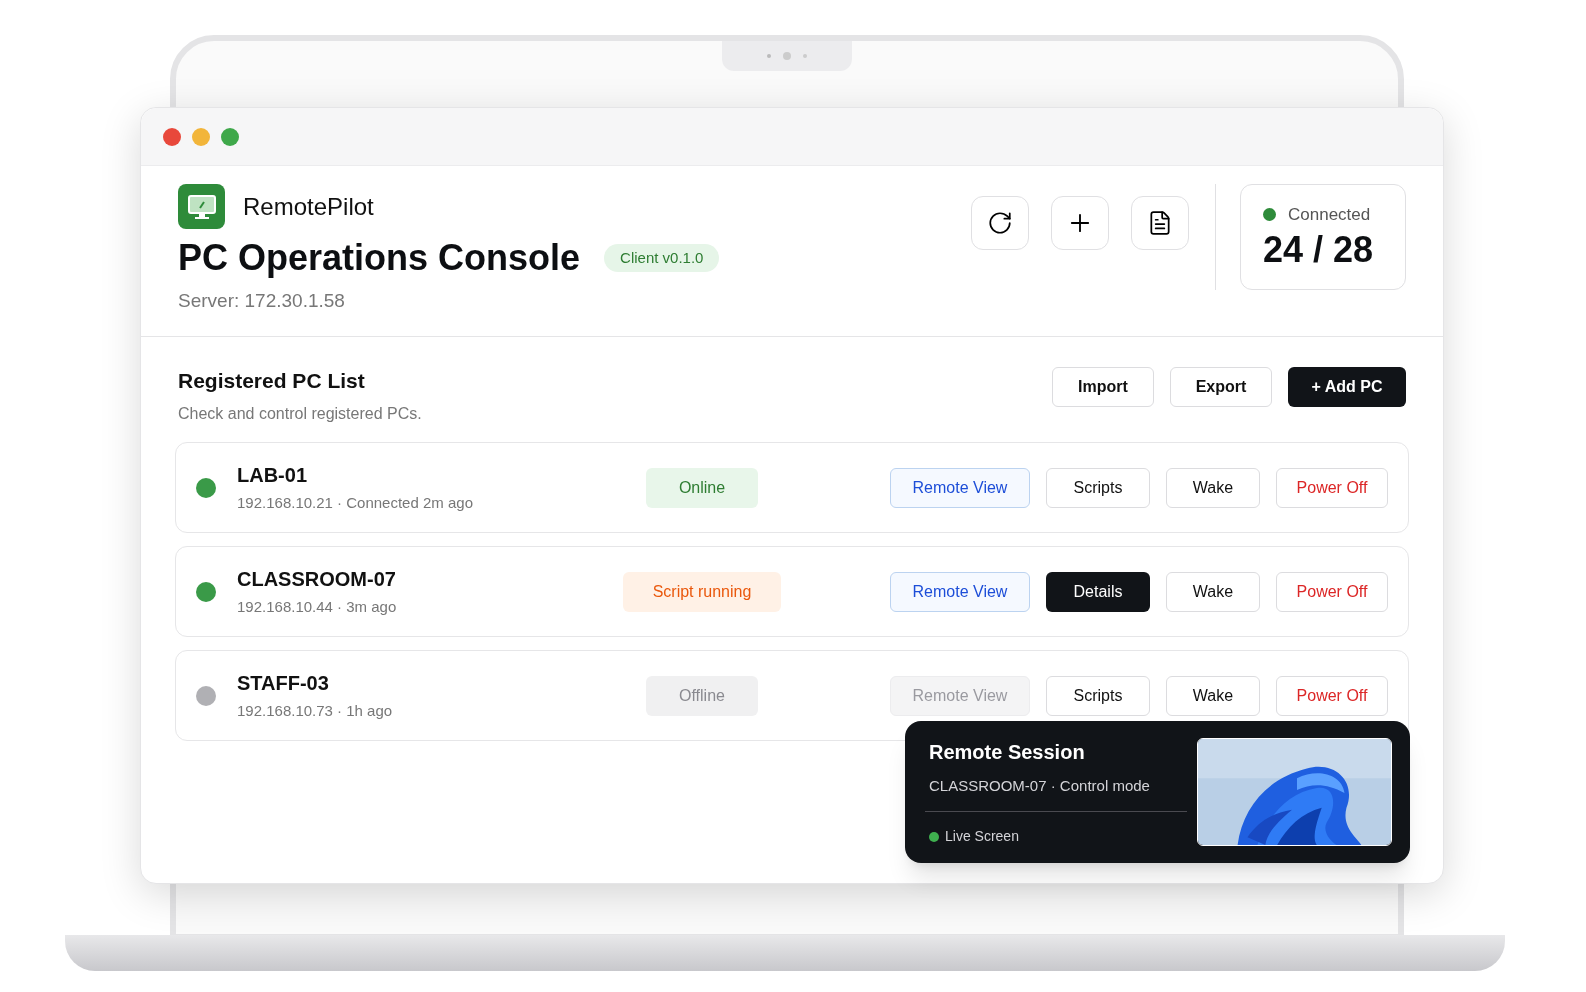  What do you see at coordinates (201, 206) in the screenshot?
I see `app-logo-icon` at bounding box center [201, 206].